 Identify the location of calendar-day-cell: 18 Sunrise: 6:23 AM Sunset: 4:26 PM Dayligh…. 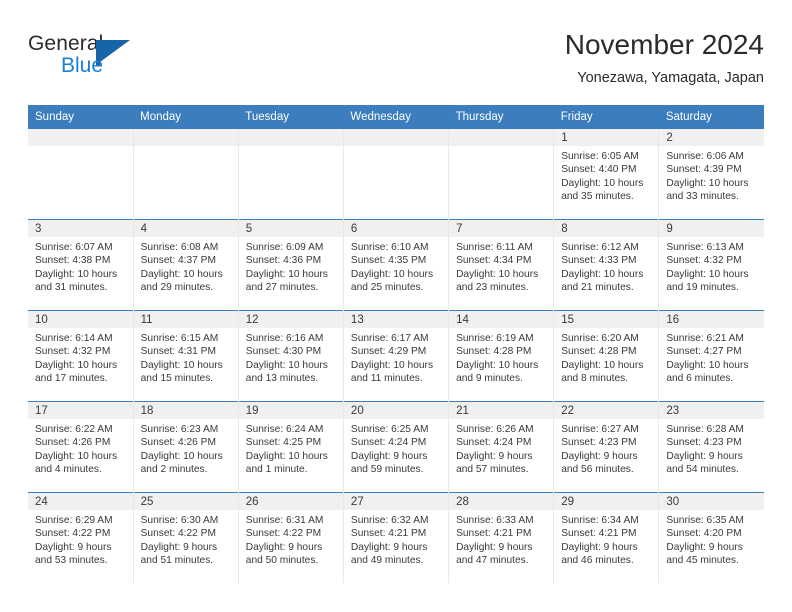
(186, 447).